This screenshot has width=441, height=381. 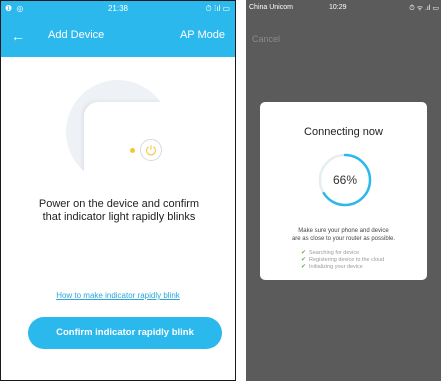 What do you see at coordinates (125, 333) in the screenshot?
I see `confirm-blink-button: Confirm indicator rapidly blink` at bounding box center [125, 333].